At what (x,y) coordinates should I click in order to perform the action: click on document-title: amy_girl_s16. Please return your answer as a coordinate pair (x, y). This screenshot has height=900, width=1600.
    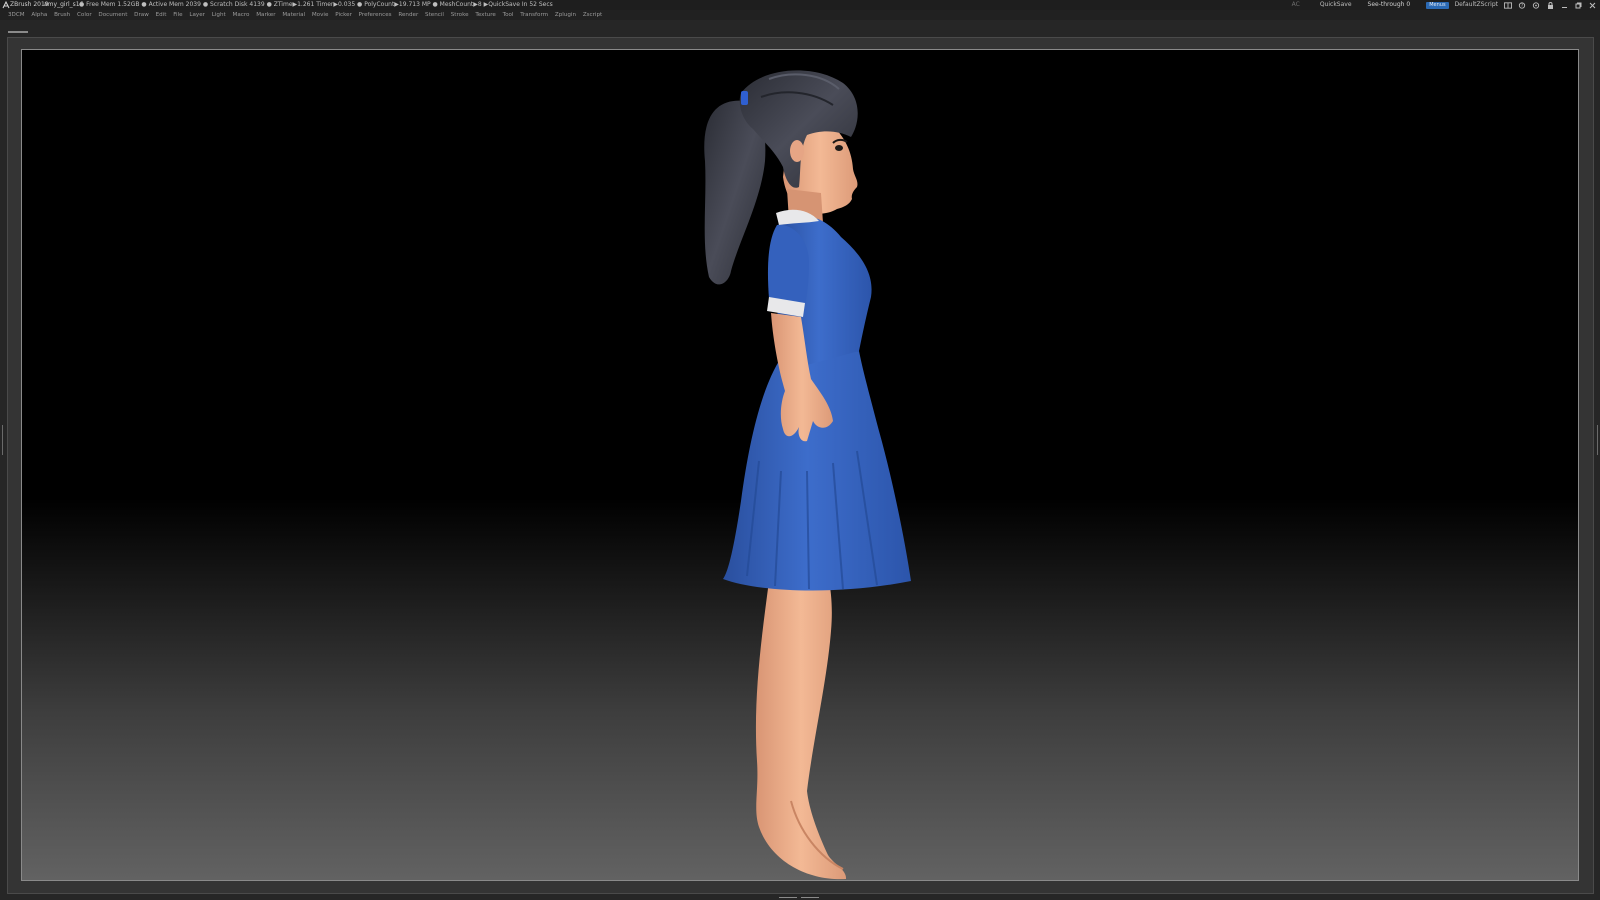
    Looking at the image, I should click on (64, 4).